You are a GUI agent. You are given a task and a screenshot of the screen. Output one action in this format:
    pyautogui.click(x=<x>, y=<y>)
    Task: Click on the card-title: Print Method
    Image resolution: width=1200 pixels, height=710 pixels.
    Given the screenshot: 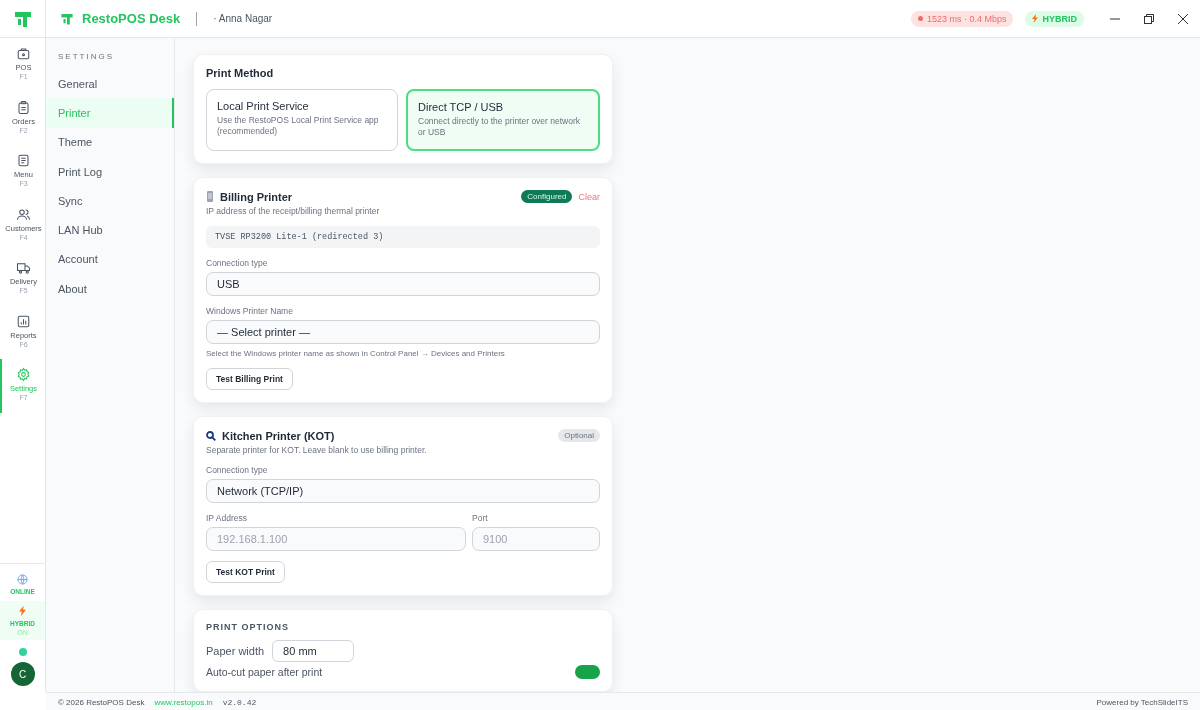 What is the action you would take?
    pyautogui.click(x=240, y=73)
    